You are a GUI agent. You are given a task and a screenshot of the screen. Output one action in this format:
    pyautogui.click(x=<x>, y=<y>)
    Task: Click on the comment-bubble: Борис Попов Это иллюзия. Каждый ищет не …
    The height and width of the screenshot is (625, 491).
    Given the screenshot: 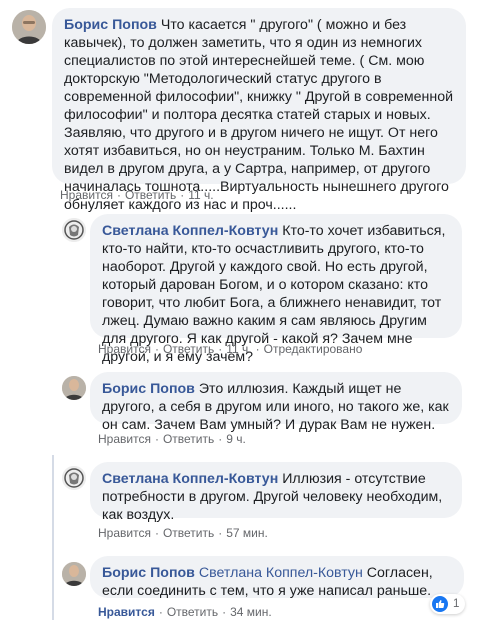 What is the action you would take?
    pyautogui.click(x=276, y=402)
    